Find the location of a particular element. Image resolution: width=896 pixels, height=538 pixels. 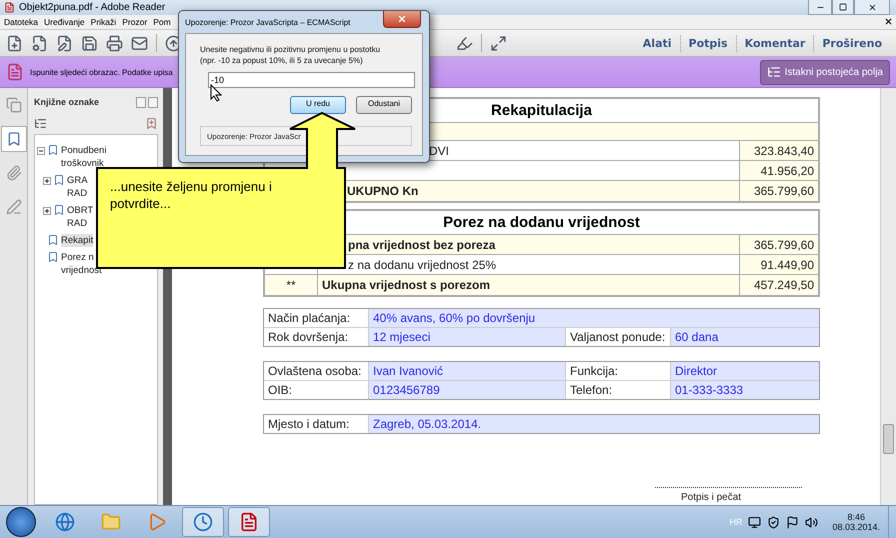

sidebar-tab is located at coordinates (13, 139).